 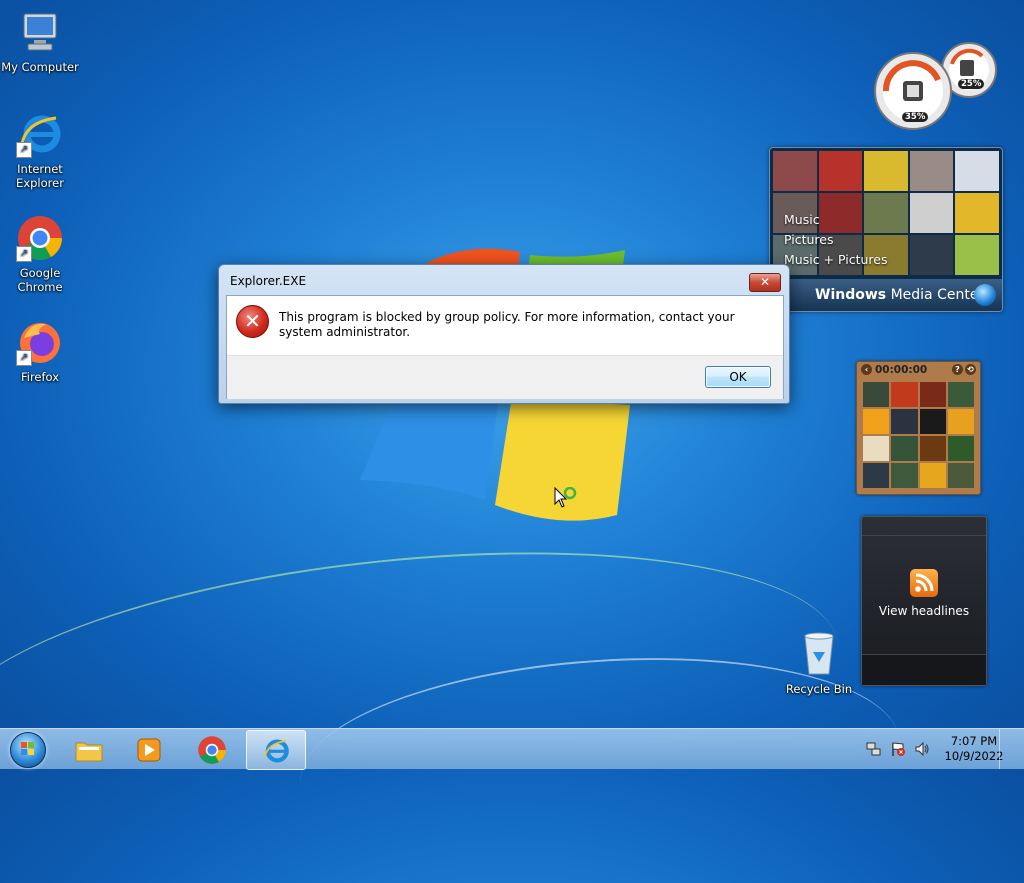 What do you see at coordinates (924, 526) in the screenshot?
I see `feed-top-bar` at bounding box center [924, 526].